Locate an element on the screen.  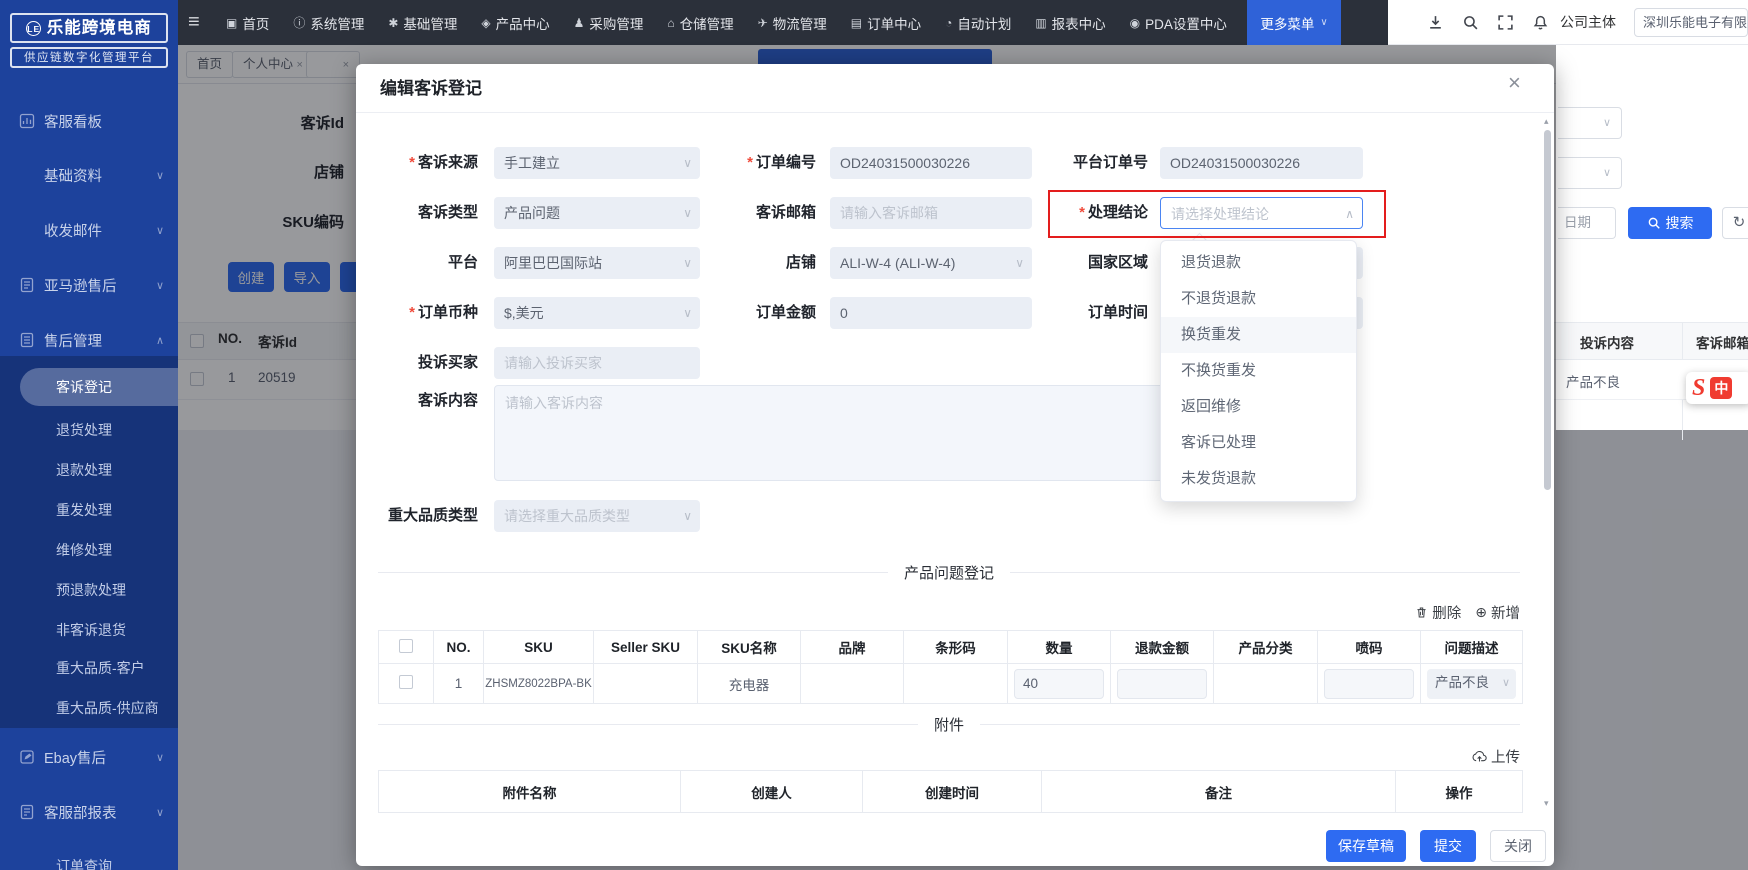
col-header: Seller SKU is located at coordinates (645, 647).